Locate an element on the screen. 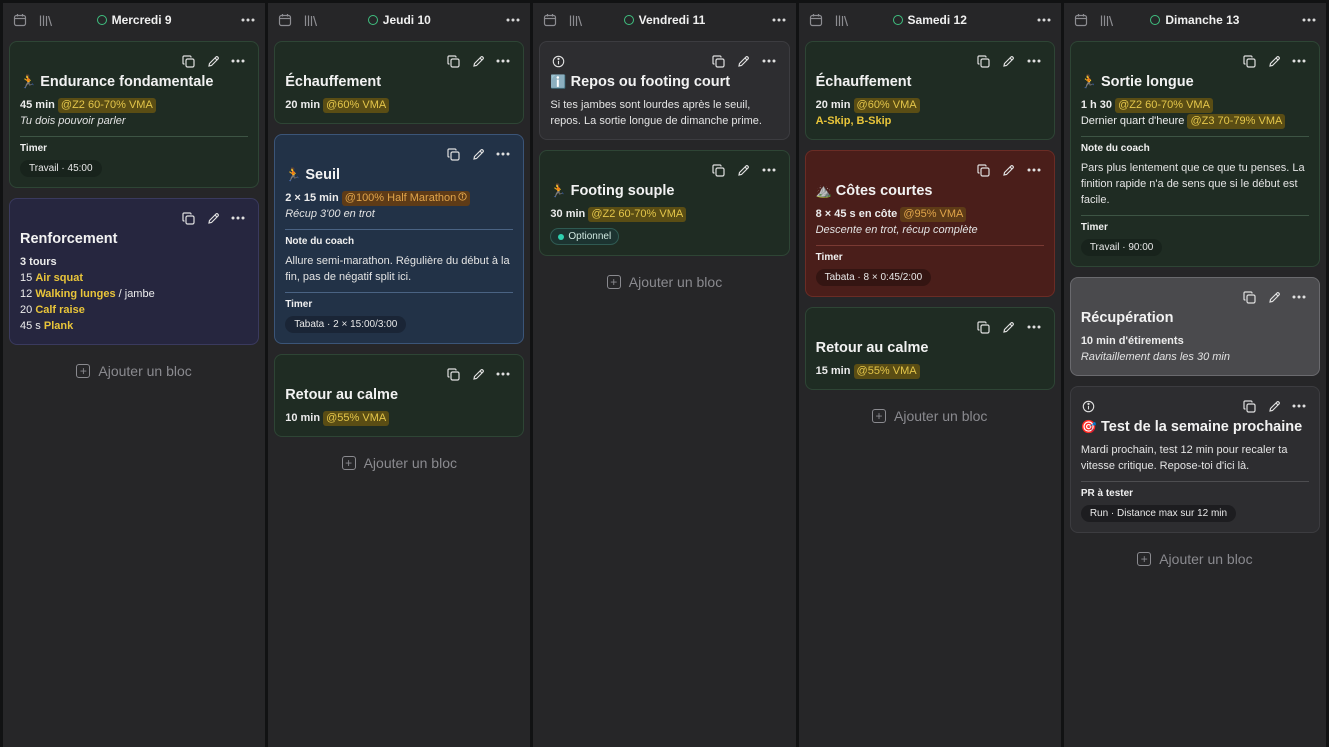 This screenshot has width=1329, height=747. card-title-text: Sortie longue is located at coordinates (1147, 82).